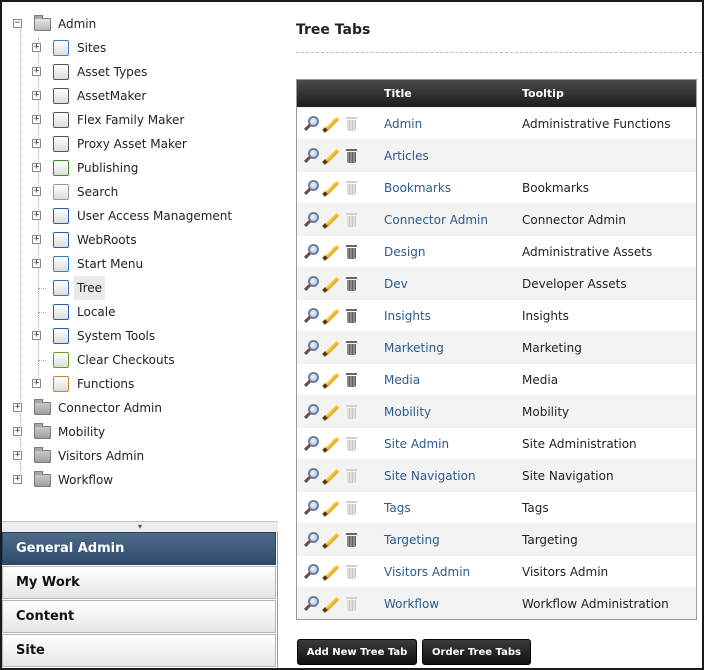 This screenshot has width=704, height=670. Describe the element at coordinates (403, 124) in the screenshot. I see `tab-title-link: Admin` at that location.